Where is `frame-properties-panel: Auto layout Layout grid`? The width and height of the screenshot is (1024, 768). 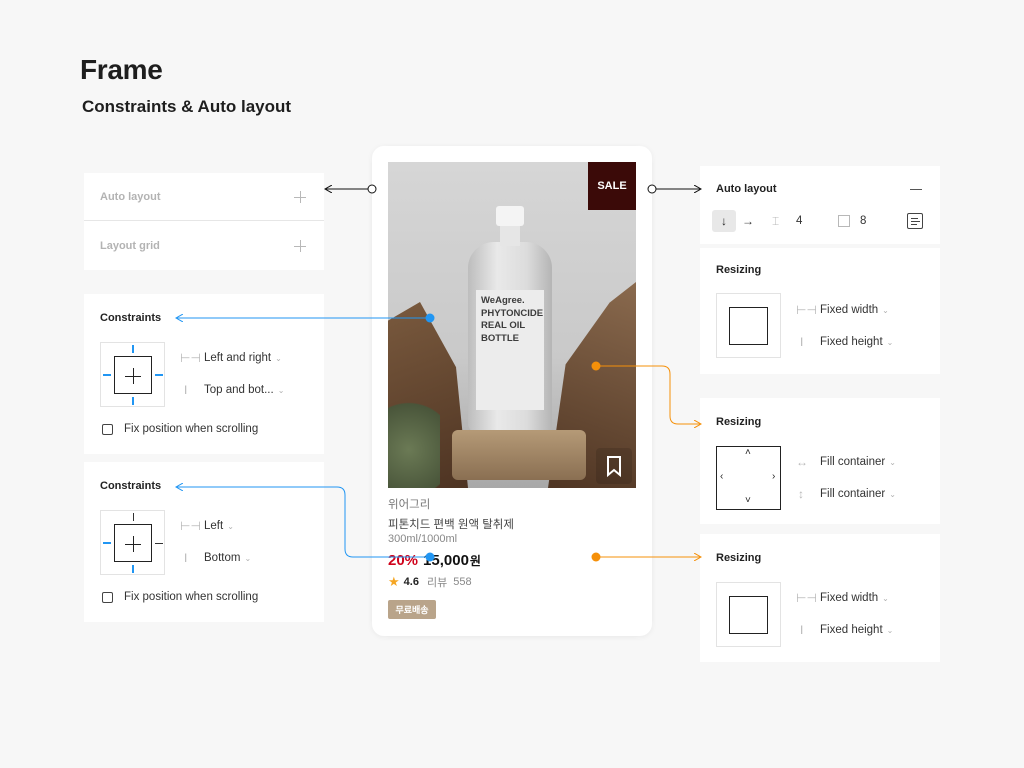 frame-properties-panel: Auto layout Layout grid is located at coordinates (204, 221).